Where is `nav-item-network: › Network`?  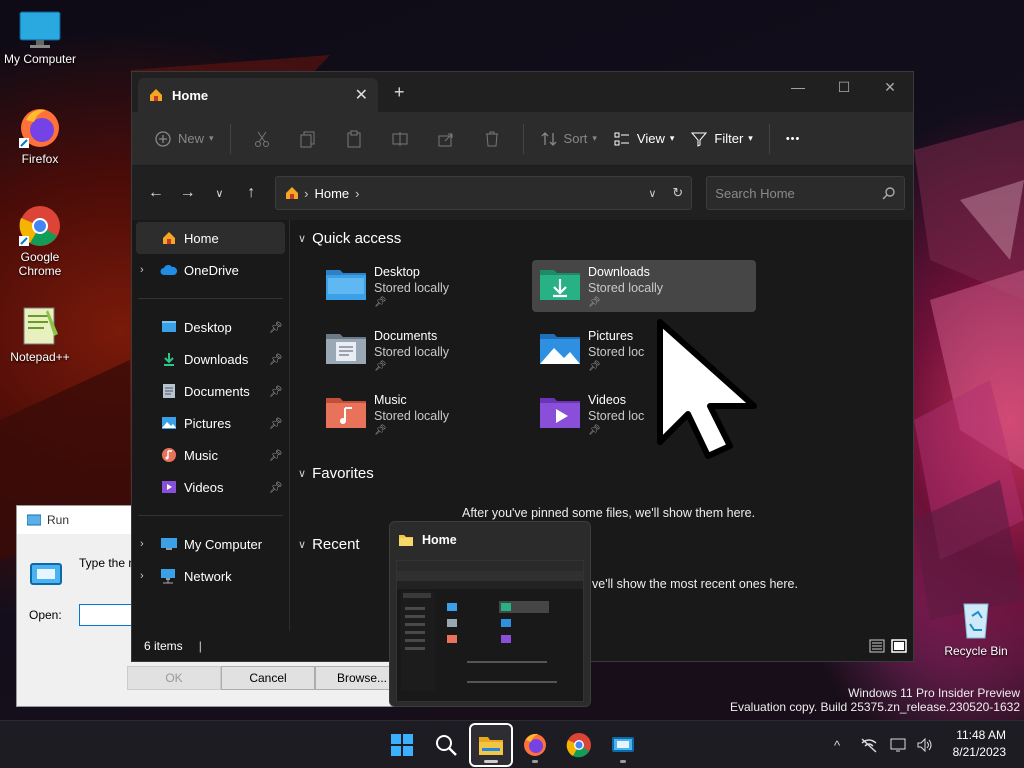 nav-item-network: › Network is located at coordinates (210, 576).